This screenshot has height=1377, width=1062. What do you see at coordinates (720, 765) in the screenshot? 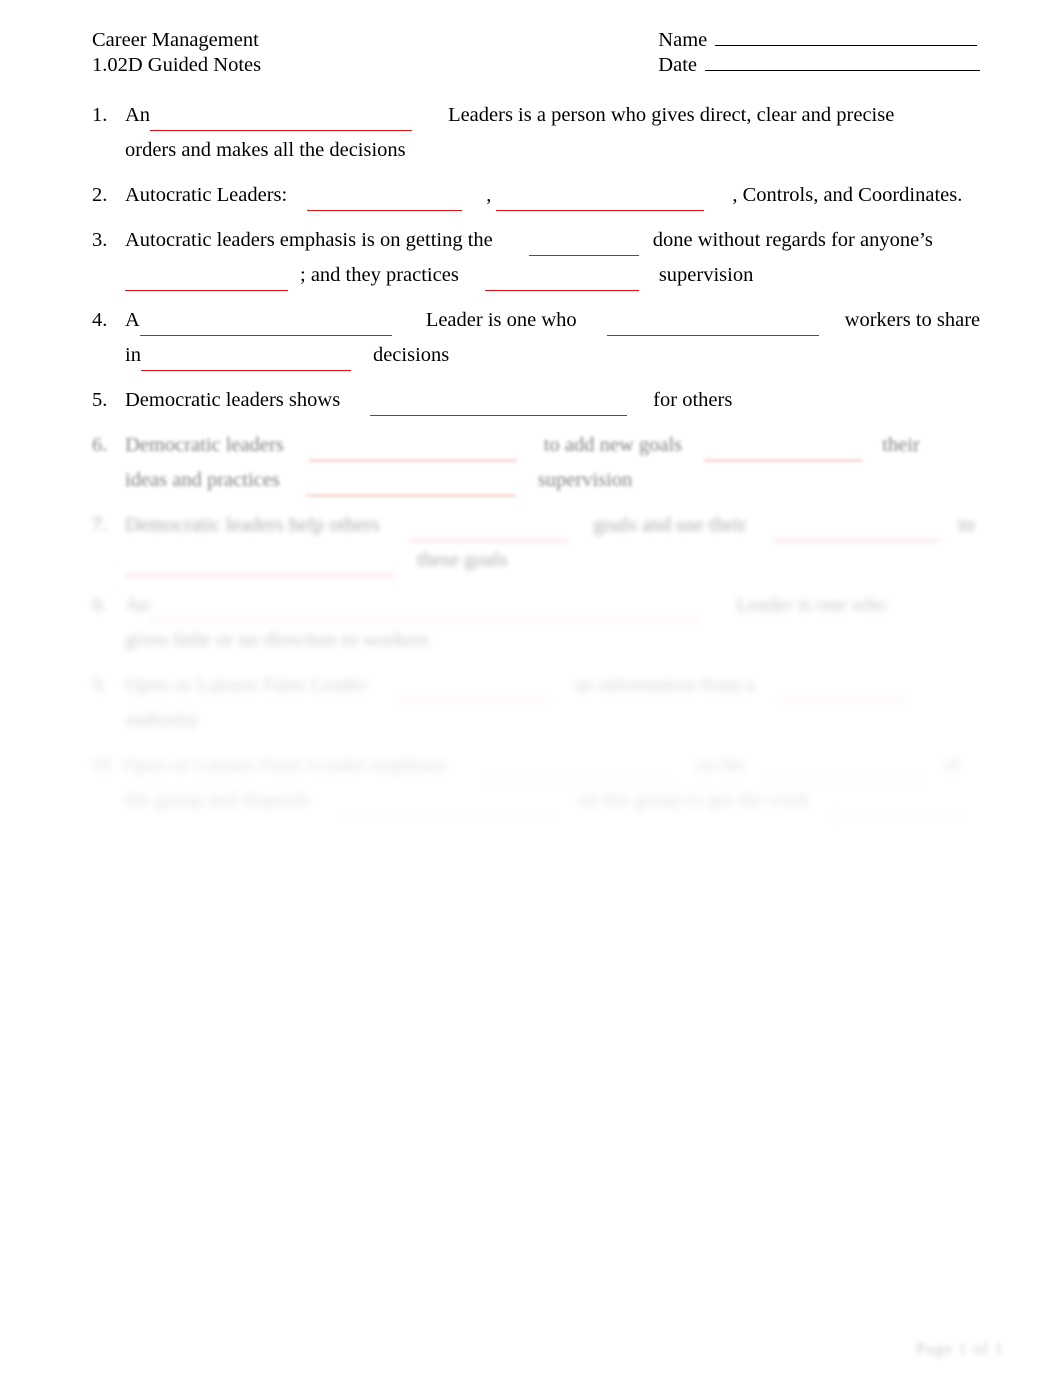
I see `question-text: on the` at bounding box center [720, 765].